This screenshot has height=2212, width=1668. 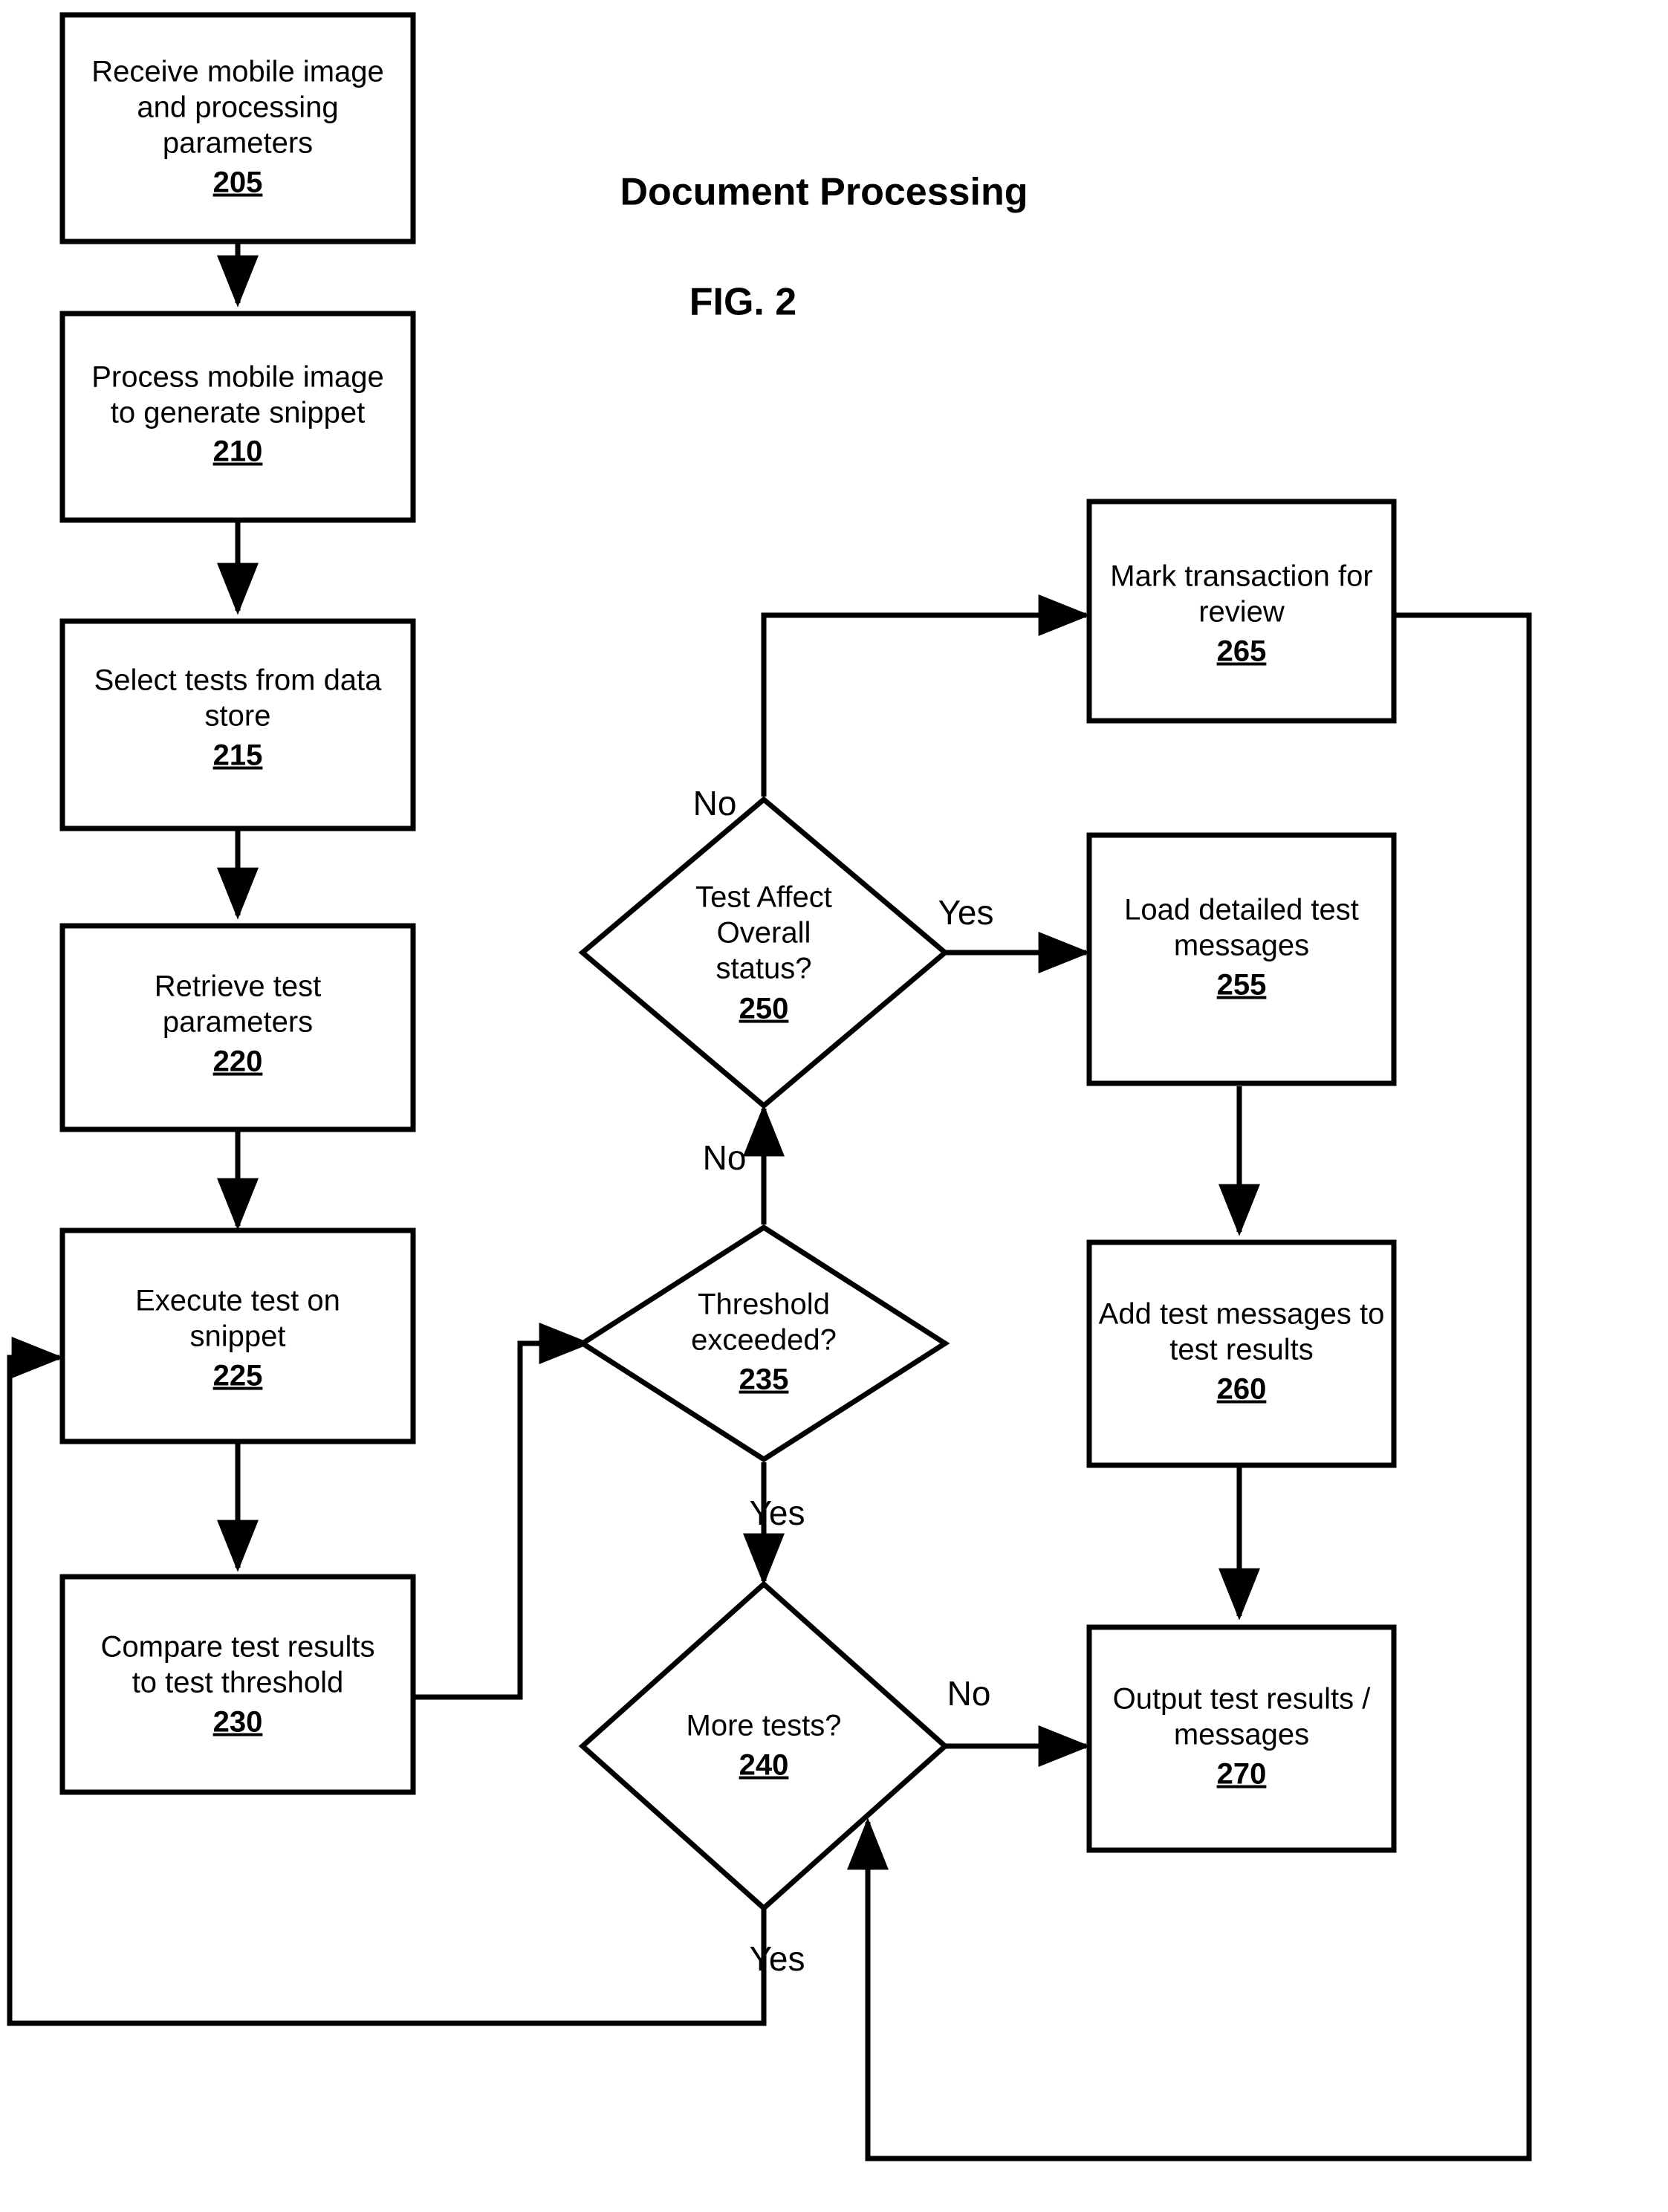 I want to click on node-265-line2: review, so click(x=1241, y=612).